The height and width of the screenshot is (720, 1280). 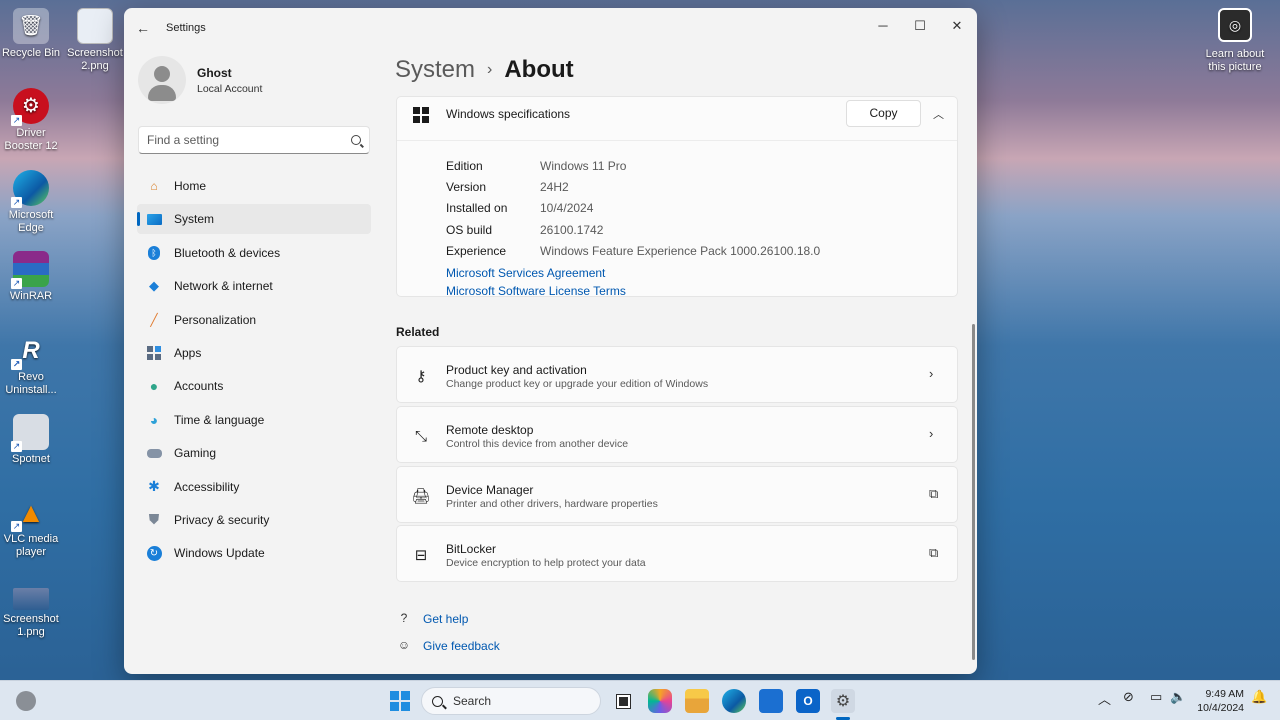 I want to click on settings-gear-icon: ⚙, so click(x=843, y=701).